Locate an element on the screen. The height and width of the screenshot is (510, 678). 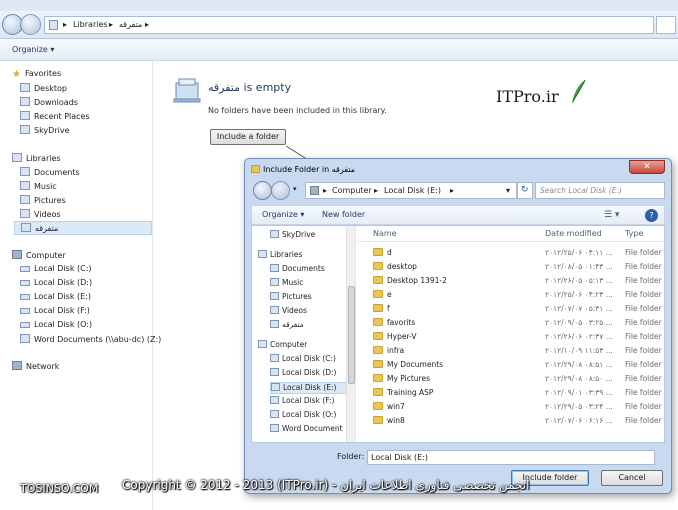
nav-item-music: Music is located at coordinates (38, 187).